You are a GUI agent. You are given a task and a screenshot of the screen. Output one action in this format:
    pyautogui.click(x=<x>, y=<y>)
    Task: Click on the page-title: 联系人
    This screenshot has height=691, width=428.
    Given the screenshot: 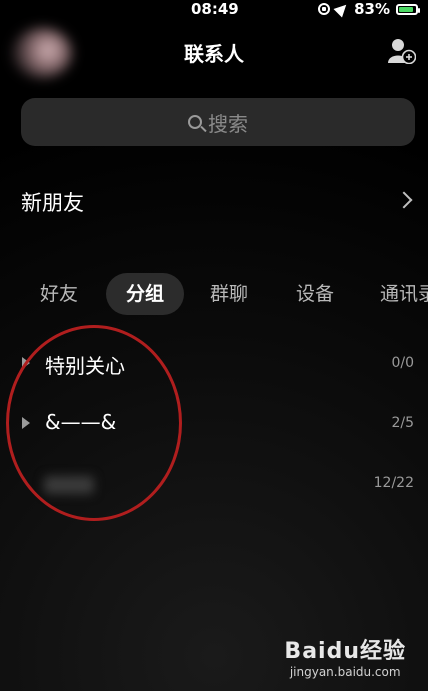 What is the action you would take?
    pyautogui.click(x=214, y=54)
    